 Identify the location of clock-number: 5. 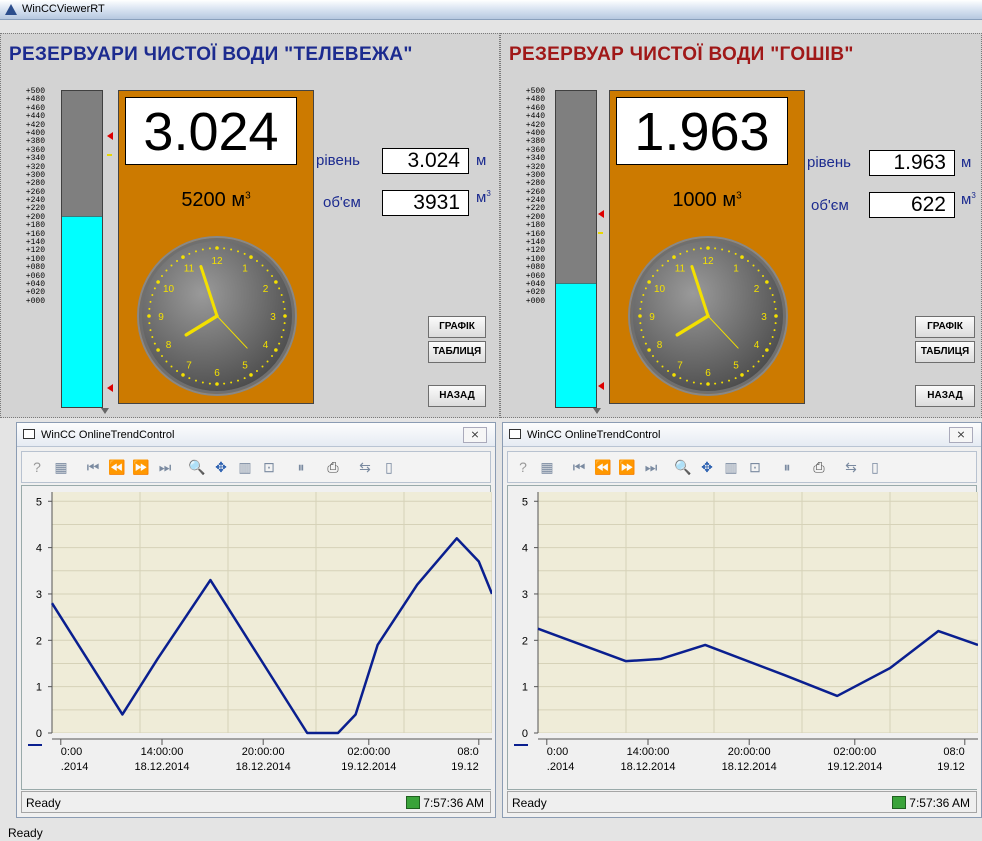
(736, 365).